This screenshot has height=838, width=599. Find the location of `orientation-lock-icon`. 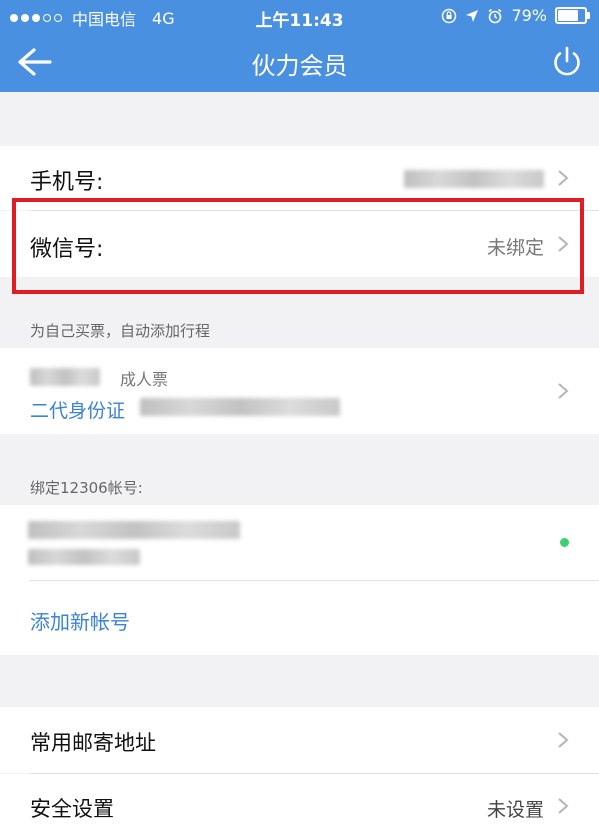

orientation-lock-icon is located at coordinates (449, 15).